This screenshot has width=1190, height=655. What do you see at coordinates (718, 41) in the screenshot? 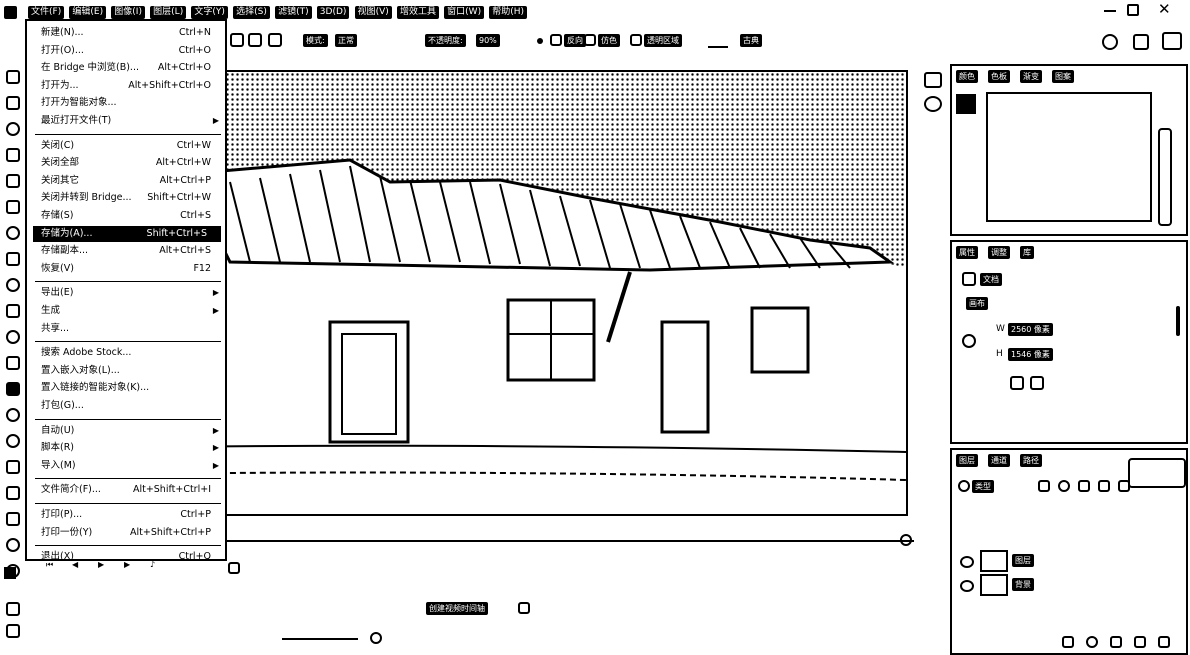
I see `align-icon` at bounding box center [718, 41].